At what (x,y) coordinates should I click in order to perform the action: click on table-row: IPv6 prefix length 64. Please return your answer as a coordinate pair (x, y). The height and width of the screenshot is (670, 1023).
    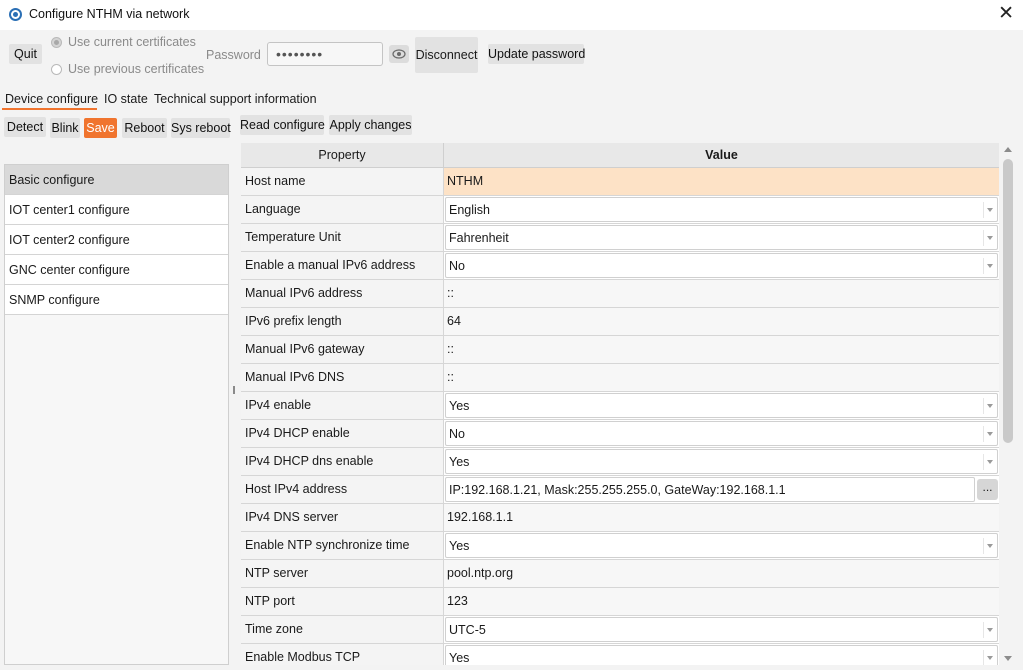
    Looking at the image, I should click on (620, 322).